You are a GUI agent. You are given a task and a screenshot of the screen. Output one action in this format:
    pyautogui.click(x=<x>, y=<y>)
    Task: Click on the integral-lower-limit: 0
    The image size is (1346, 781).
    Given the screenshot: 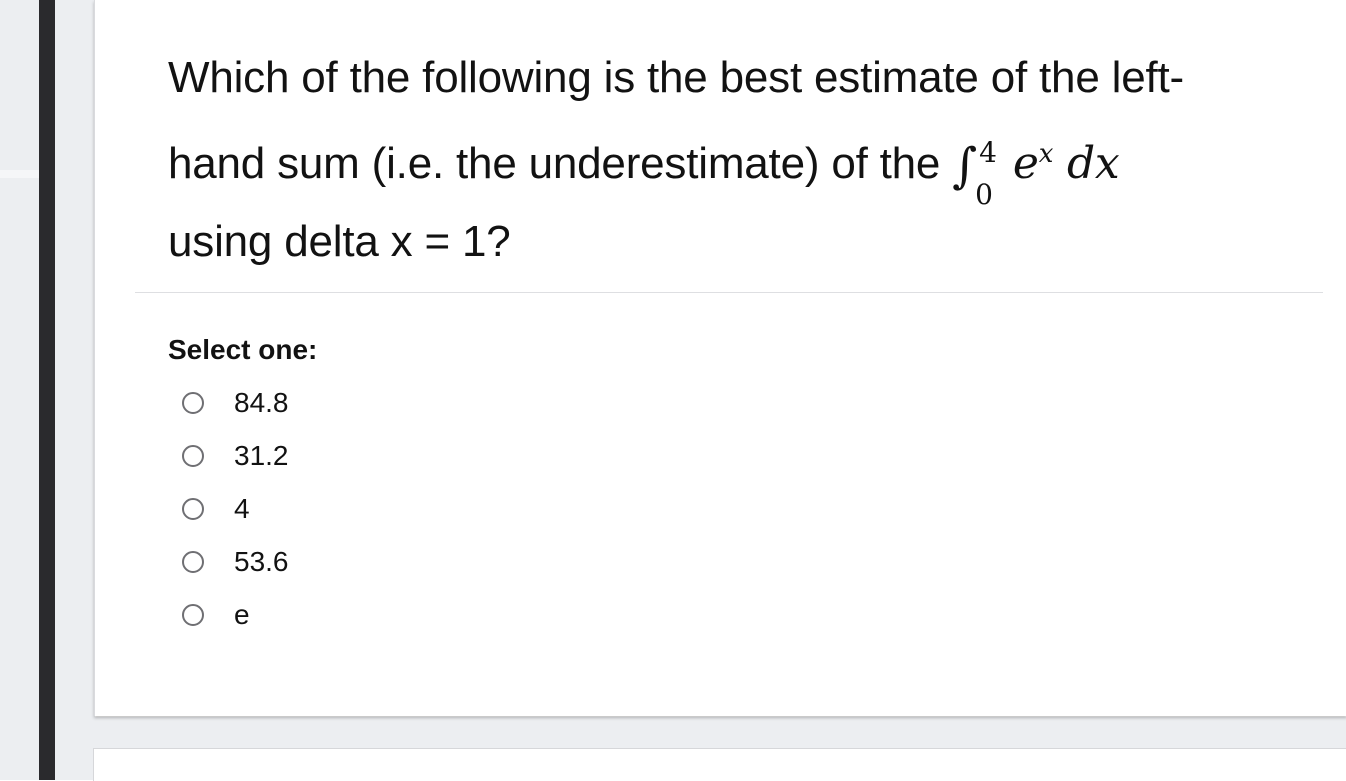 What is the action you would take?
    pyautogui.click(x=984, y=194)
    